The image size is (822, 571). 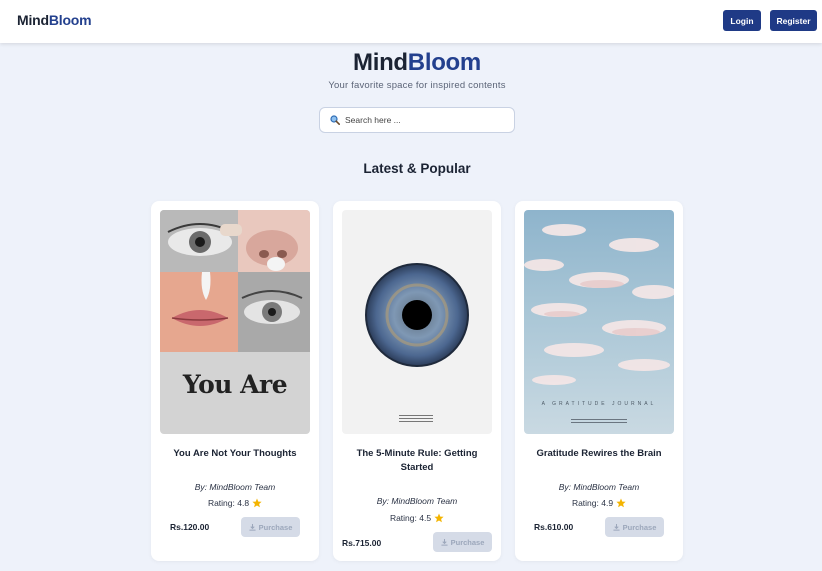 What do you see at coordinates (362, 543) in the screenshot?
I see `book-price: Rs.715.00` at bounding box center [362, 543].